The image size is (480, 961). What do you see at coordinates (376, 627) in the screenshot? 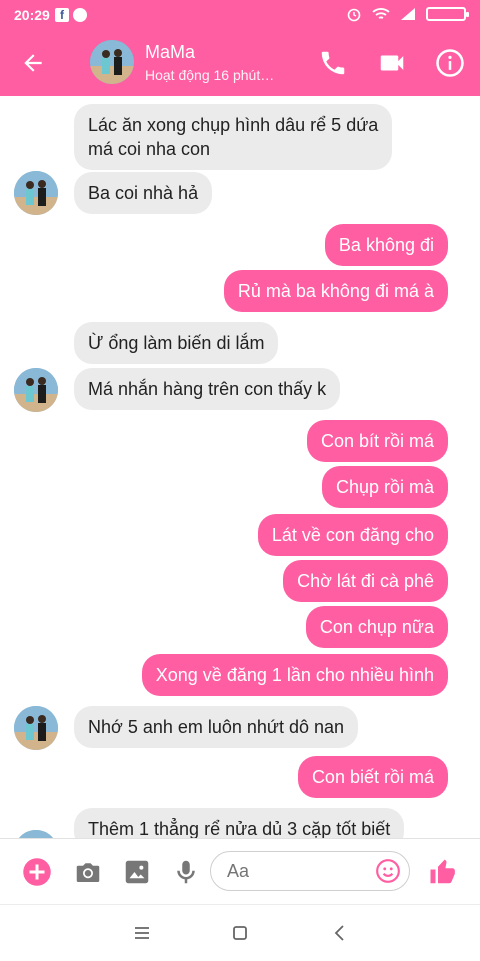
I see `message-outgoing: Con chụp nữa` at bounding box center [376, 627].